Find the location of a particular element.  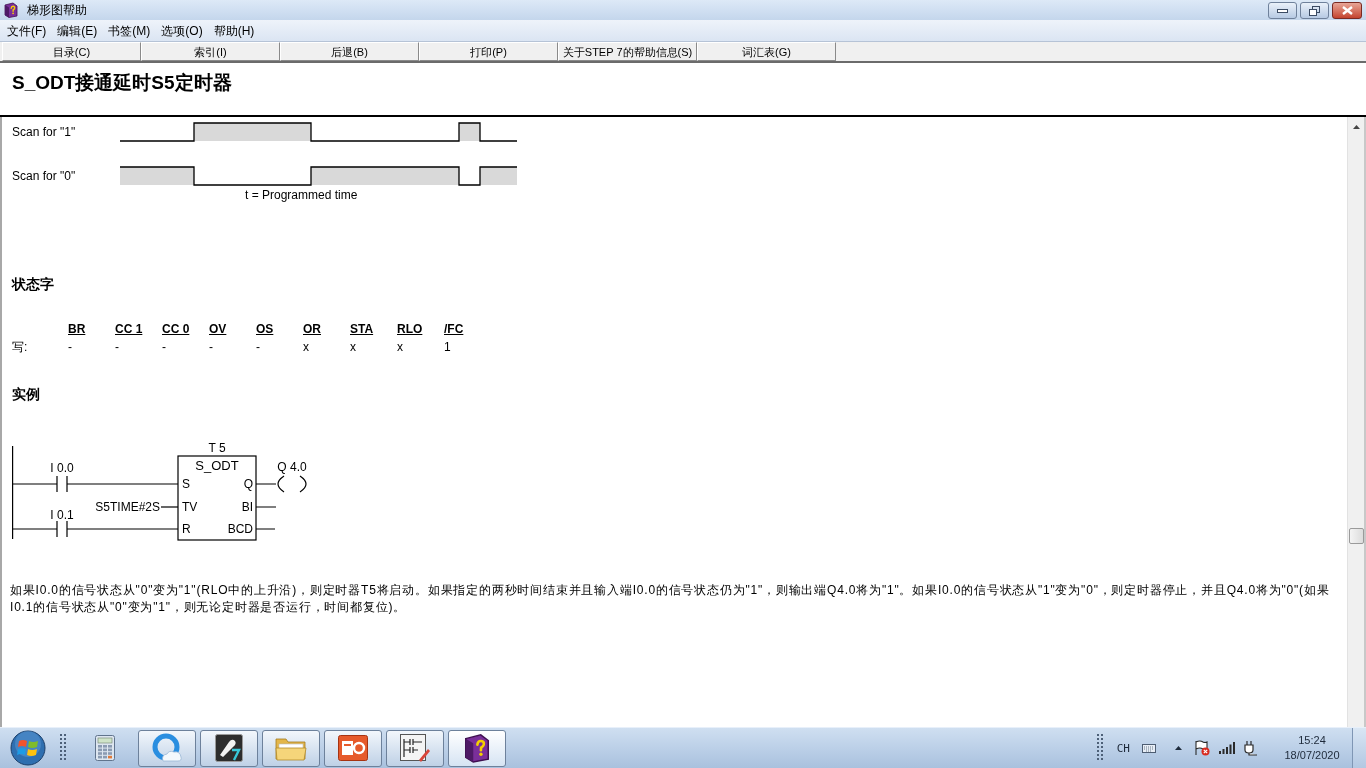

status-bit-header: BR is located at coordinates (77, 329).